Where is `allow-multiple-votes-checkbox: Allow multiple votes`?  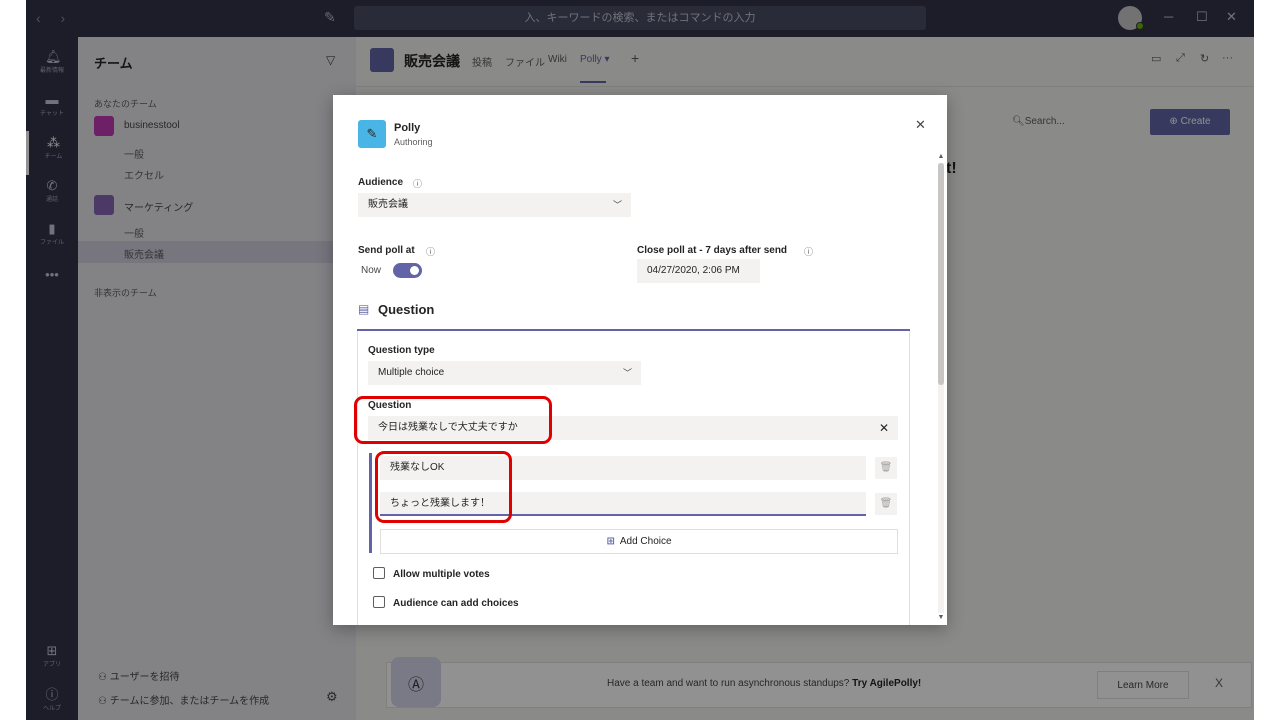
allow-multiple-votes-checkbox: Allow multiple votes is located at coordinates (431, 573).